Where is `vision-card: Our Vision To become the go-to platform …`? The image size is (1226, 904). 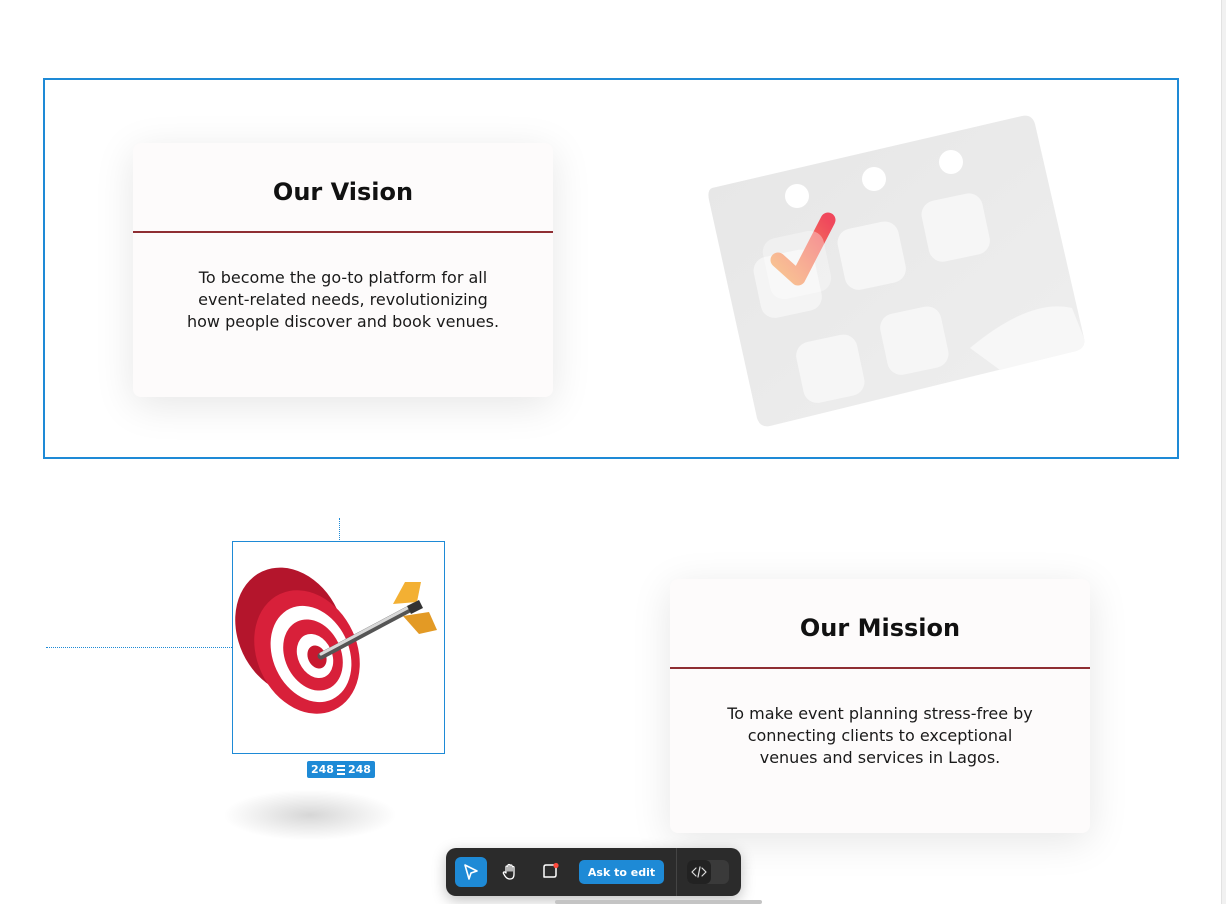
vision-card: Our Vision To become the go-to platform … is located at coordinates (343, 270).